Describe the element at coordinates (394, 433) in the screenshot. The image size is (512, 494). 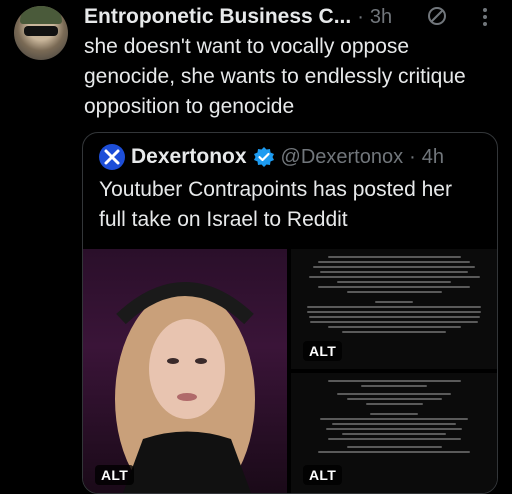
I see `media-document-bottom: ALT` at that location.